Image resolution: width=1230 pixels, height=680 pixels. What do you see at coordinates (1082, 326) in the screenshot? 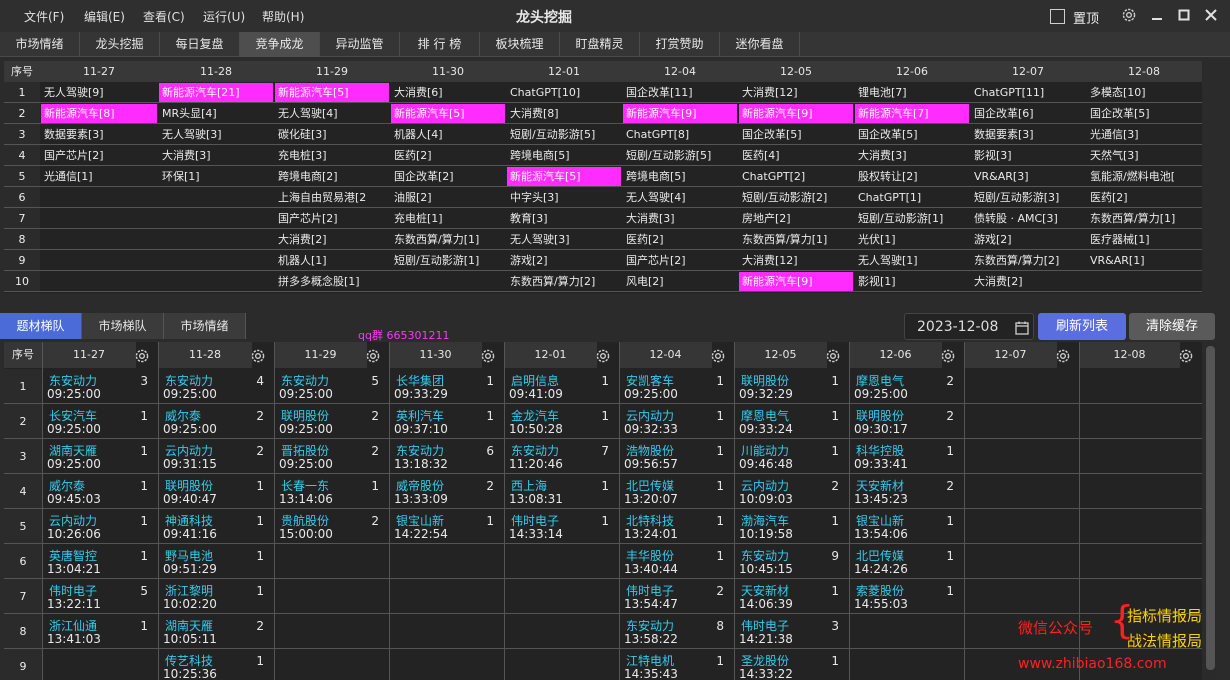
I see `refresh-list-button: 刷新列表` at bounding box center [1082, 326].